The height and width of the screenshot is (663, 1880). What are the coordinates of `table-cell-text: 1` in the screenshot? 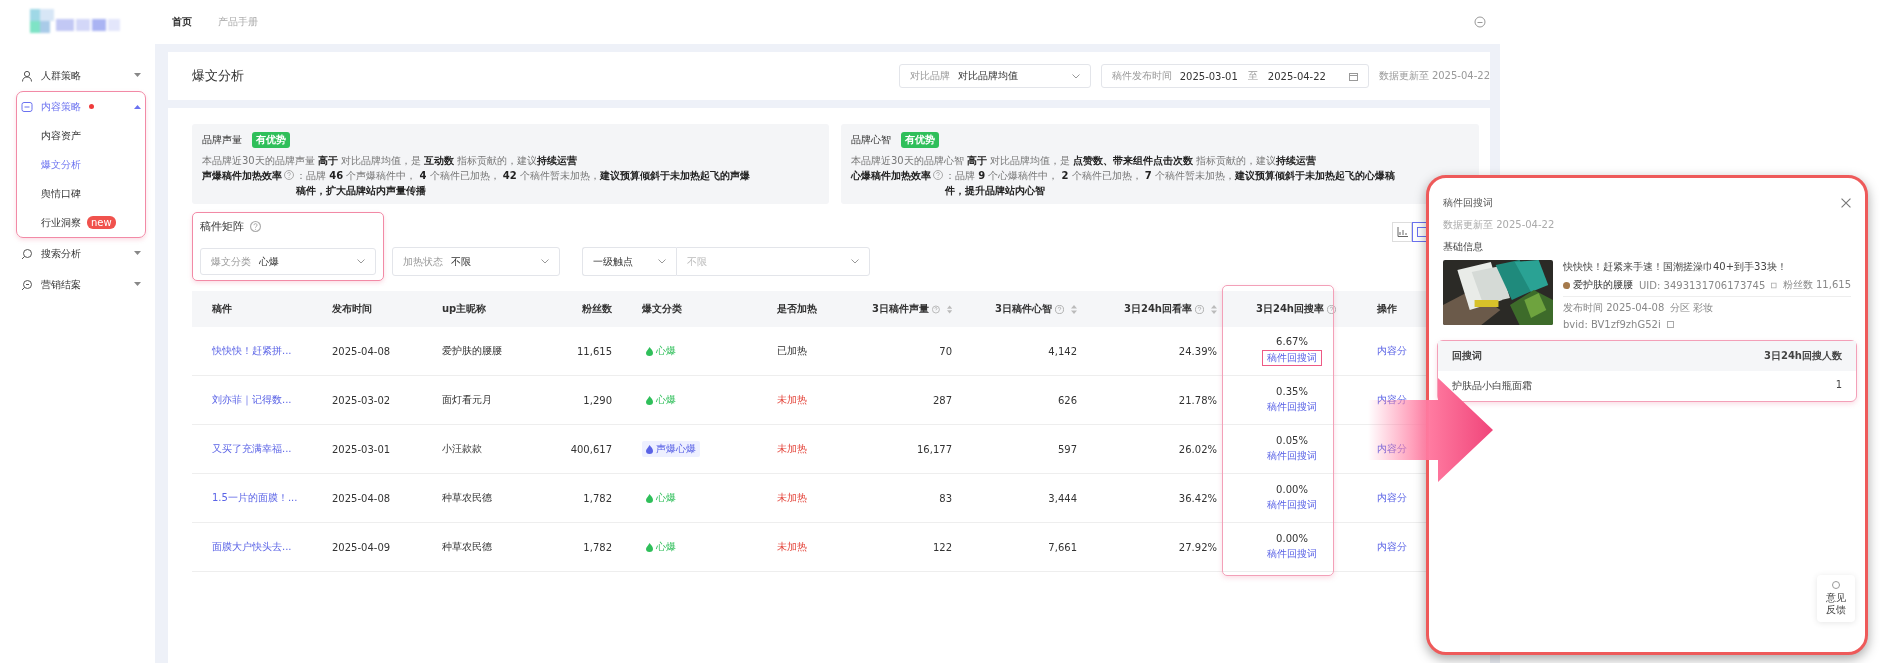 It's located at (1838, 385).